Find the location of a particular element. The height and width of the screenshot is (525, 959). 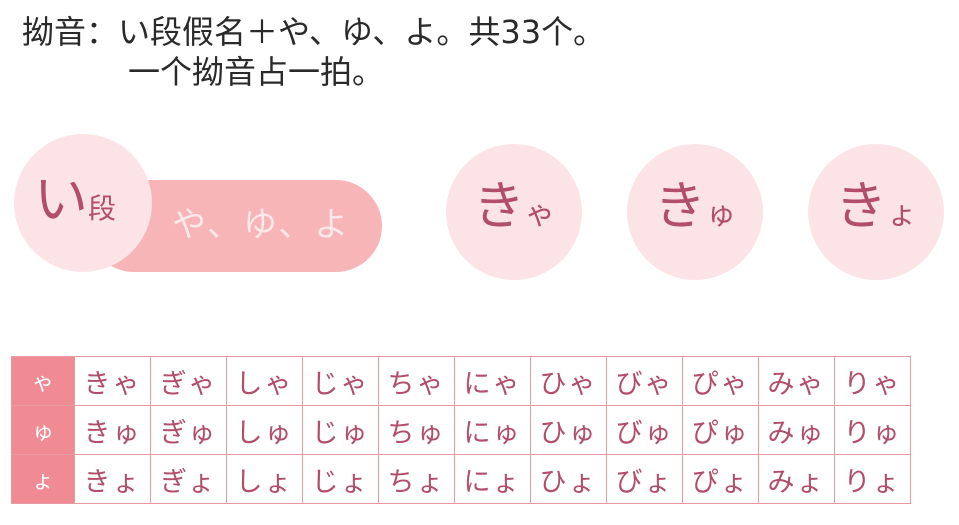

i-dan-label: い段 is located at coordinates (75, 204).